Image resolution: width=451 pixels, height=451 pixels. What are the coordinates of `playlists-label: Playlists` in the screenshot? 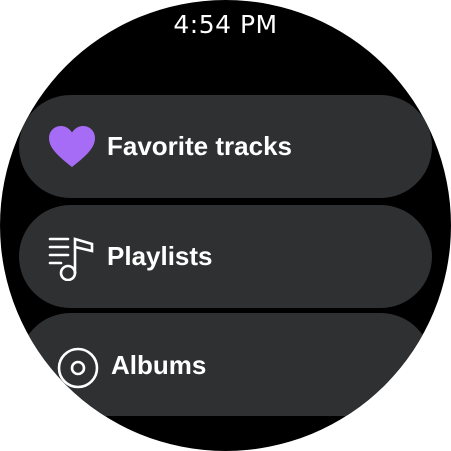 It's located at (160, 256).